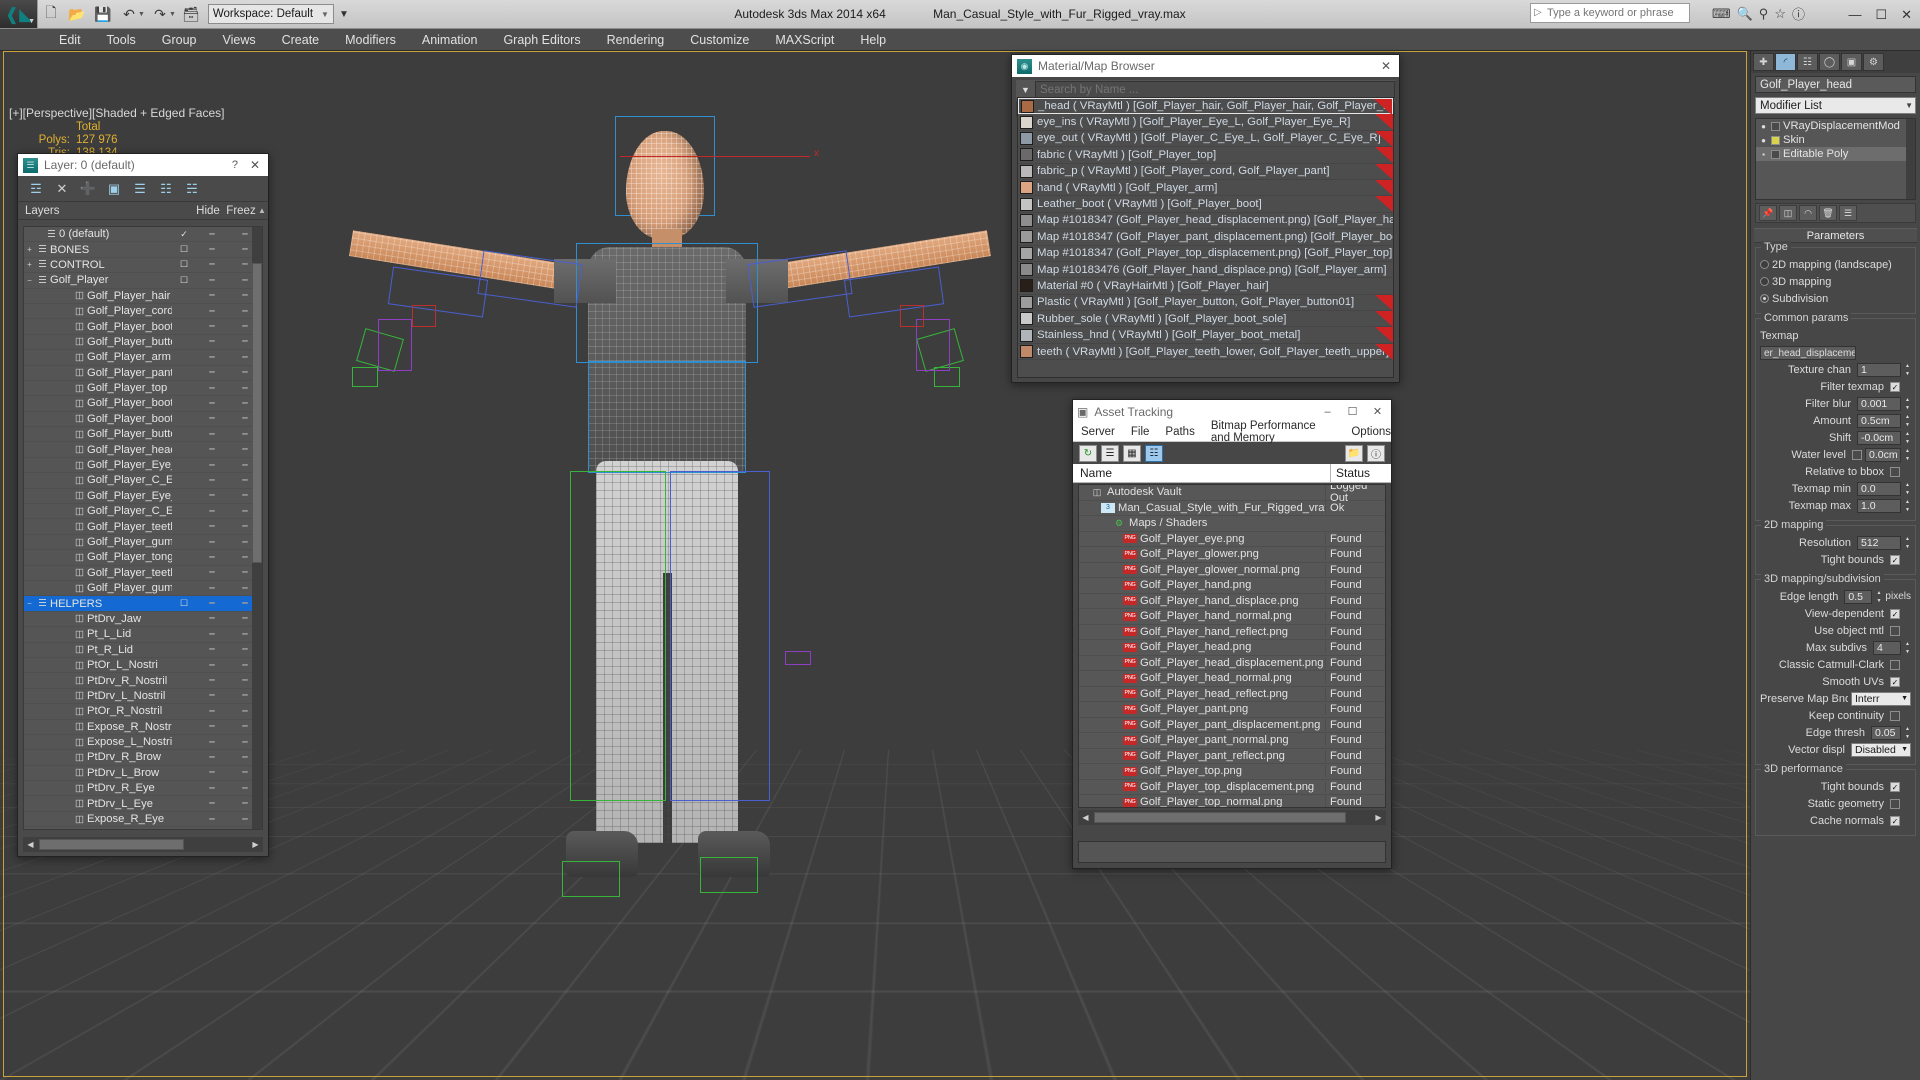  Describe the element at coordinates (1895, 803) in the screenshot. I see `static-geometry-checkbox: ✓` at that location.